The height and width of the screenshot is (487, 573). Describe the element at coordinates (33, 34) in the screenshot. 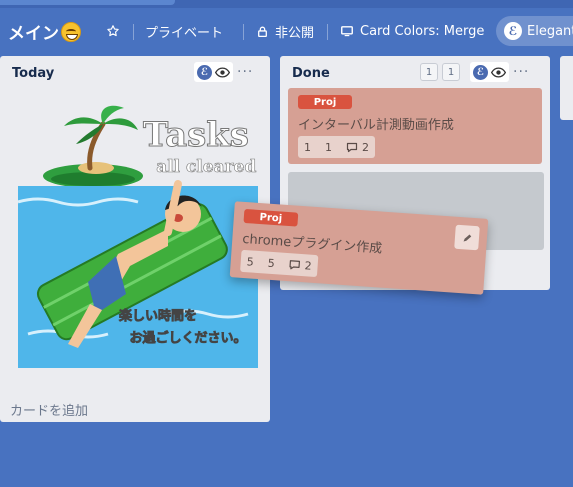

I see `board-title-text: メイン` at that location.